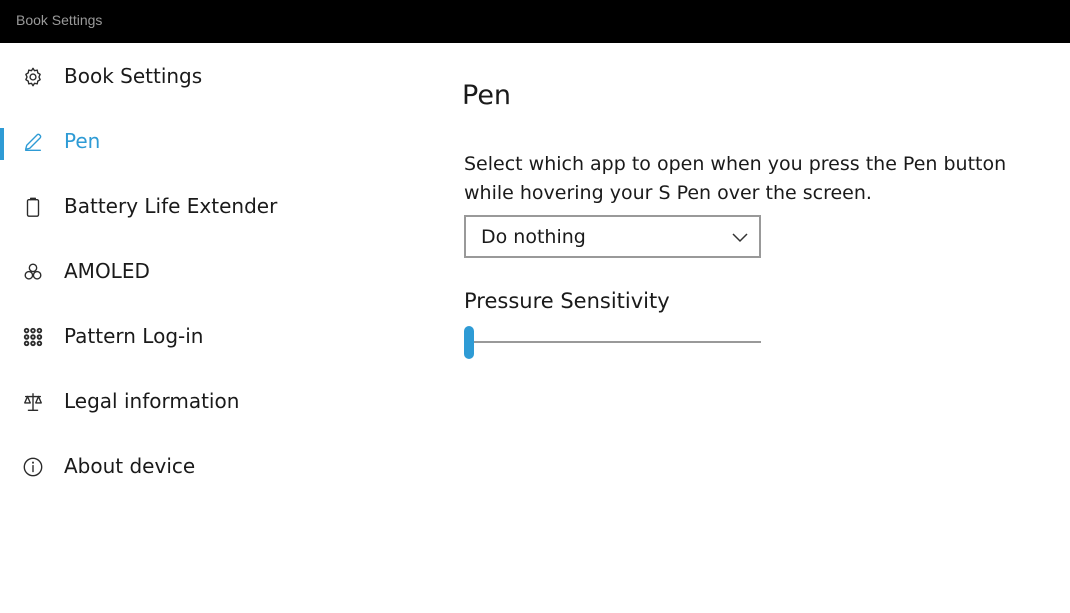  What do you see at coordinates (487, 95) in the screenshot?
I see `page-title: Pen` at bounding box center [487, 95].